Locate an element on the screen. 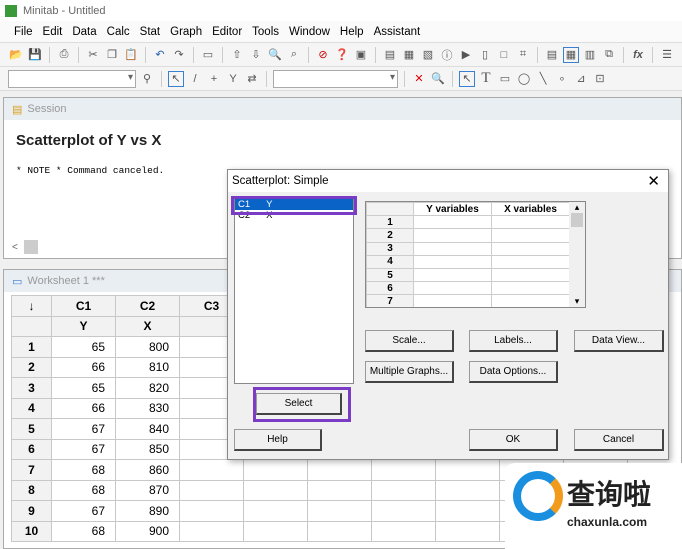 This screenshot has width=682, height=549. menu-help: Help is located at coordinates (352, 32).